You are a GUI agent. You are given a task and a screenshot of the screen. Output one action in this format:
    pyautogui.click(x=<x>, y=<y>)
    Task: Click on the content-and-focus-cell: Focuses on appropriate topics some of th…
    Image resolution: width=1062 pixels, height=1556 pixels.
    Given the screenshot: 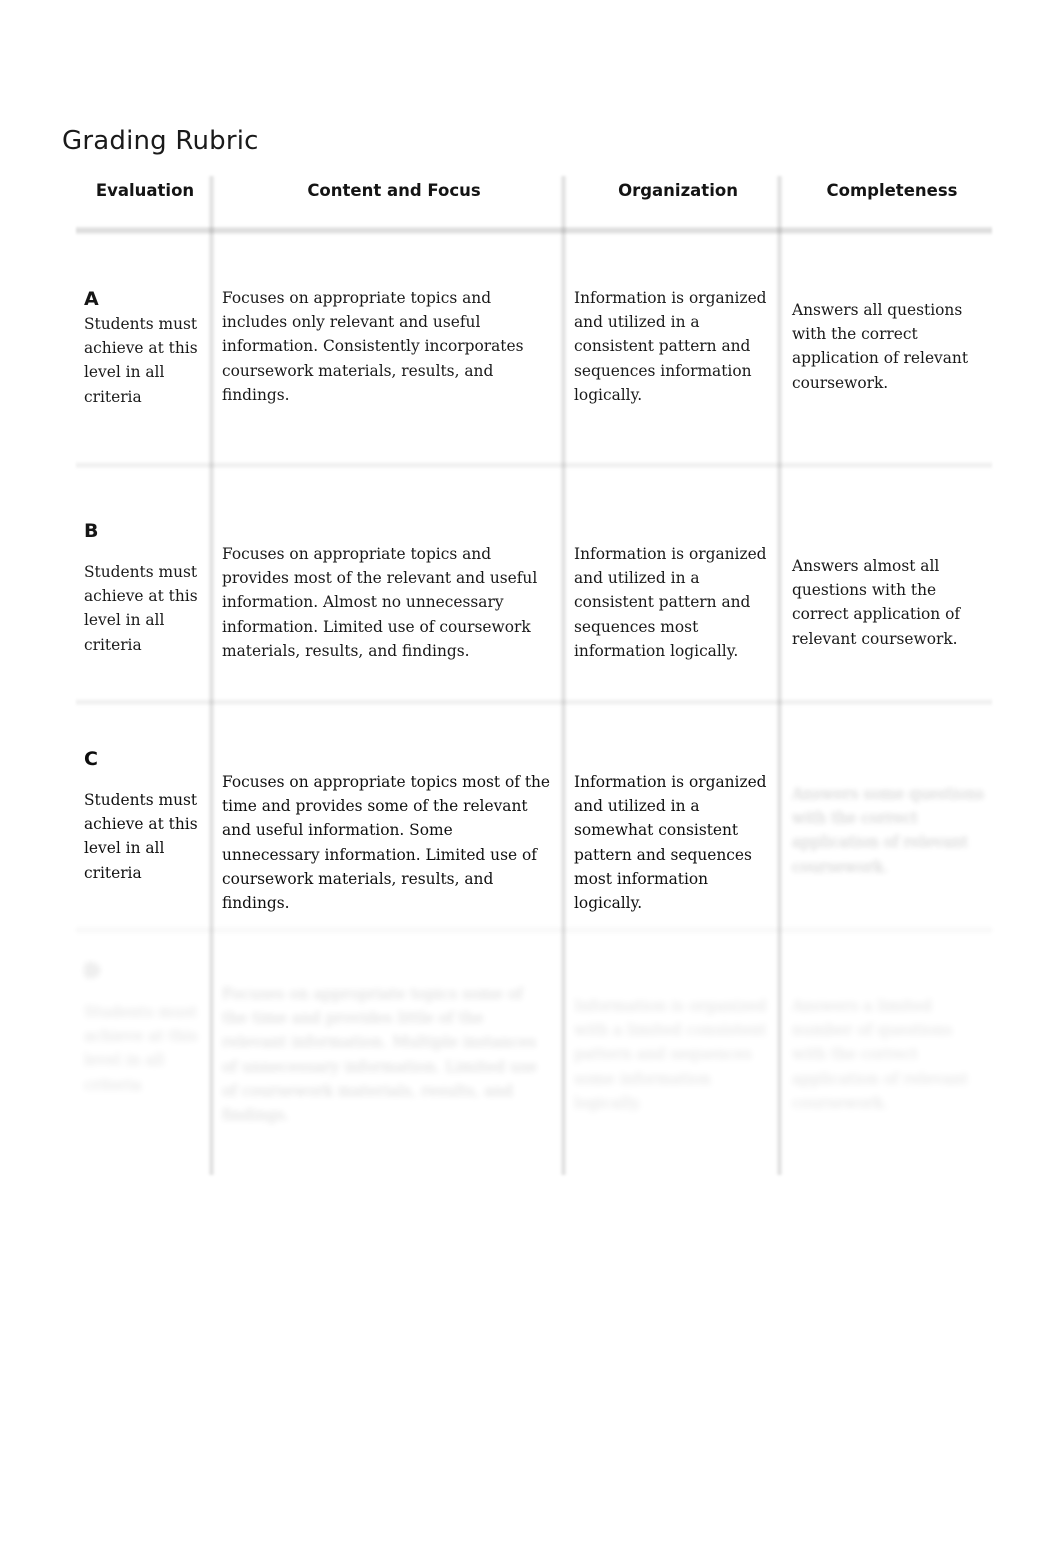 What is the action you would take?
    pyautogui.click(x=379, y=1055)
    